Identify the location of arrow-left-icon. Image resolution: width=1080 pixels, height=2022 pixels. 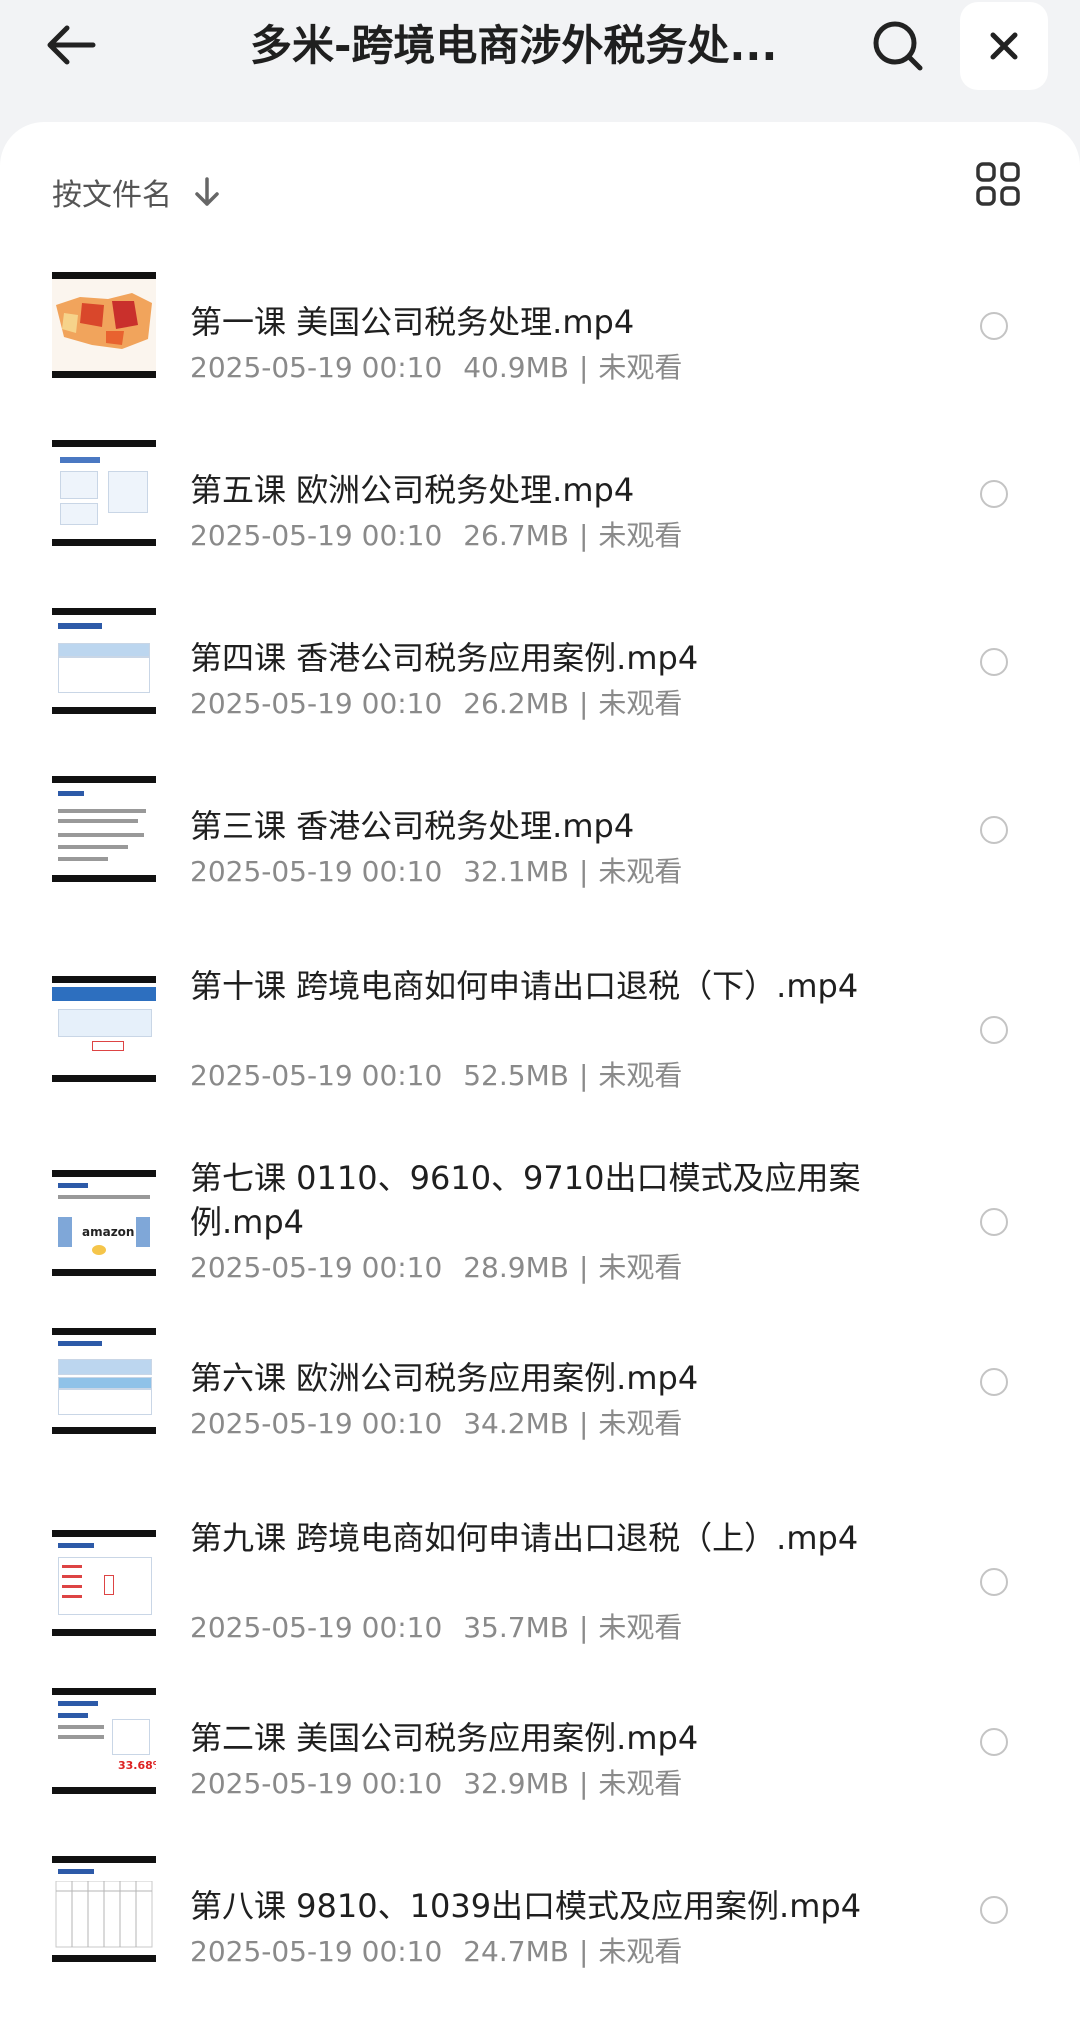
(71, 45).